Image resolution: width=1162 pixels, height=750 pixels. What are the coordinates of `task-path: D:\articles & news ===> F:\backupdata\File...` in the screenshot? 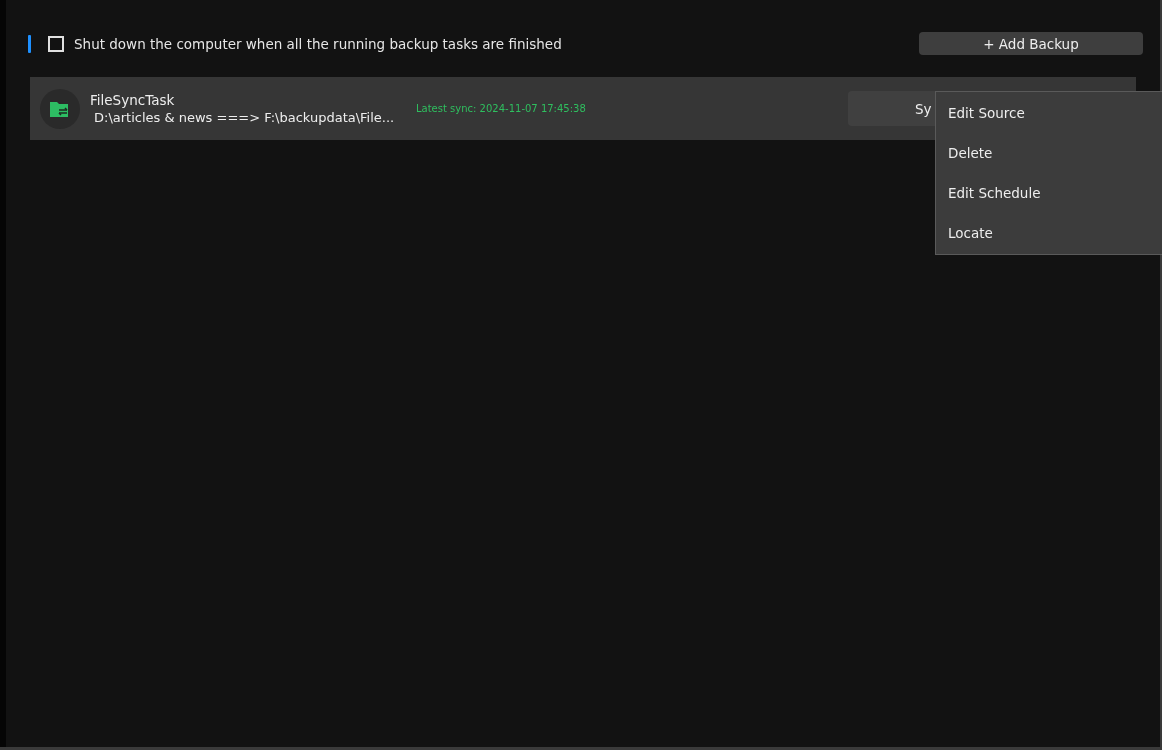 It's located at (244, 117).